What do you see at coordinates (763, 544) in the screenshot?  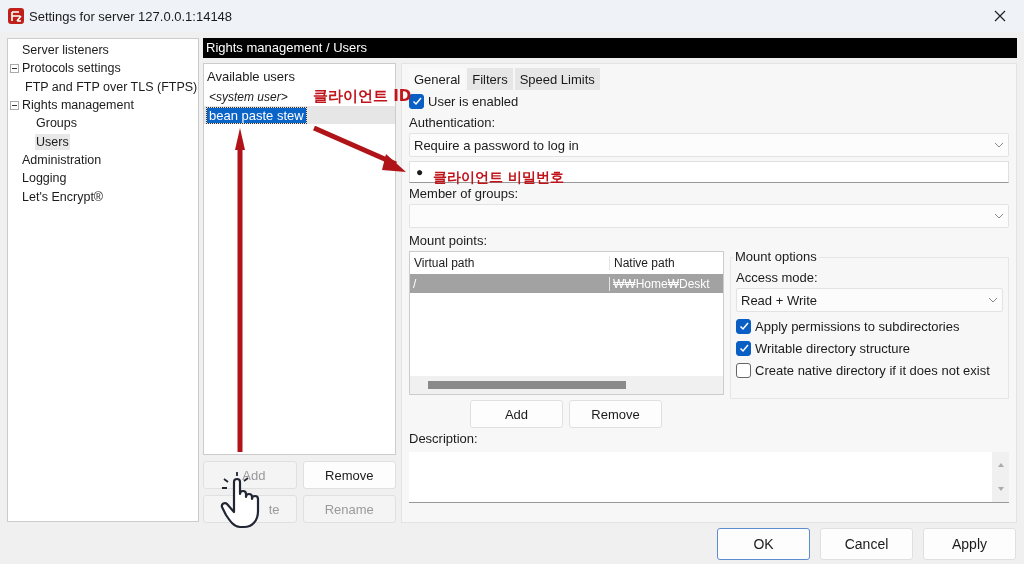 I see `button: OK` at bounding box center [763, 544].